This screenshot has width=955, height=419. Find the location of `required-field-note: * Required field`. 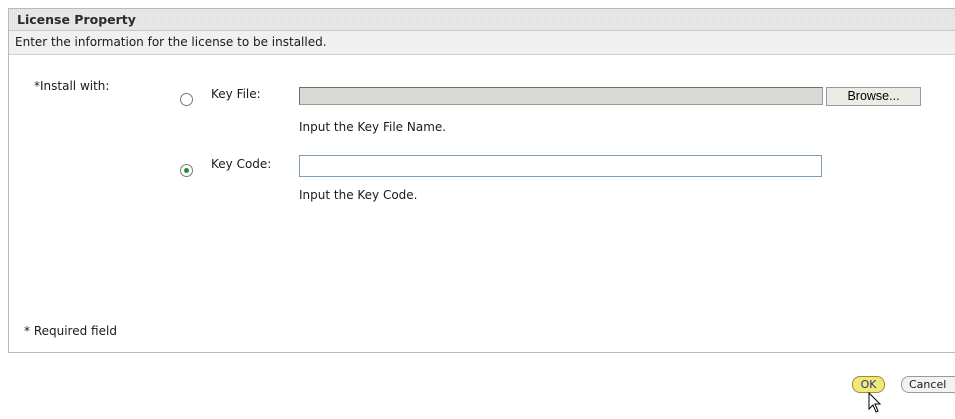

required-field-note: * Required field is located at coordinates (70, 331).